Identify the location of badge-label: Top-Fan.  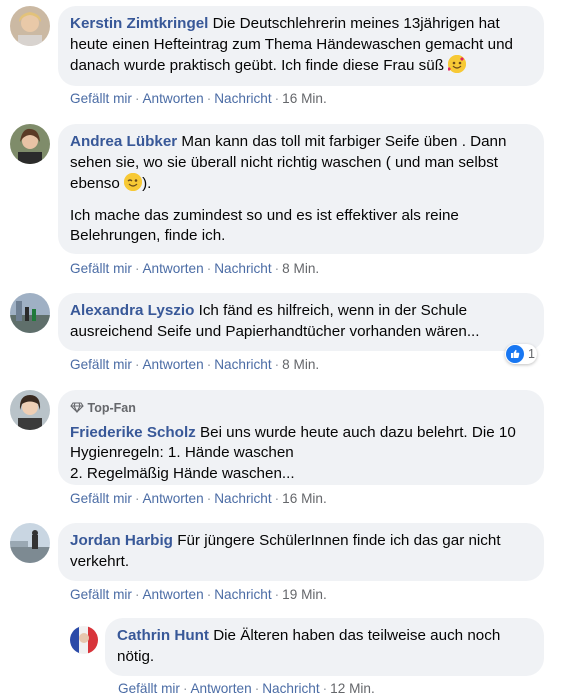
(111, 408).